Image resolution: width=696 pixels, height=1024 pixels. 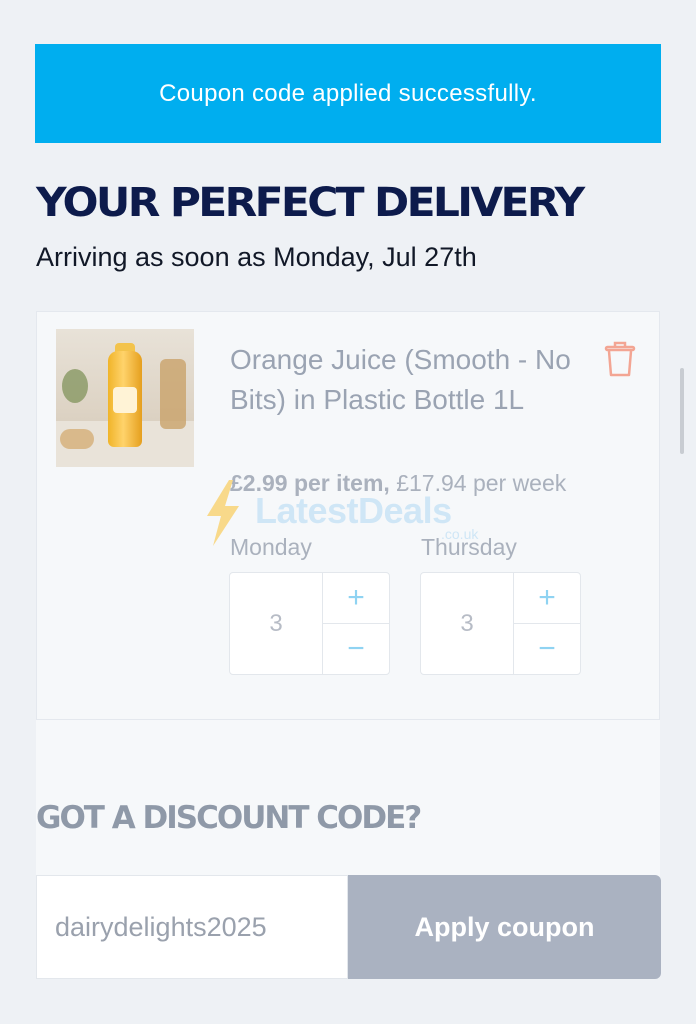 I want to click on arrival-date: Arriving as soon as Monday, Jul 27th, so click(x=256, y=257).